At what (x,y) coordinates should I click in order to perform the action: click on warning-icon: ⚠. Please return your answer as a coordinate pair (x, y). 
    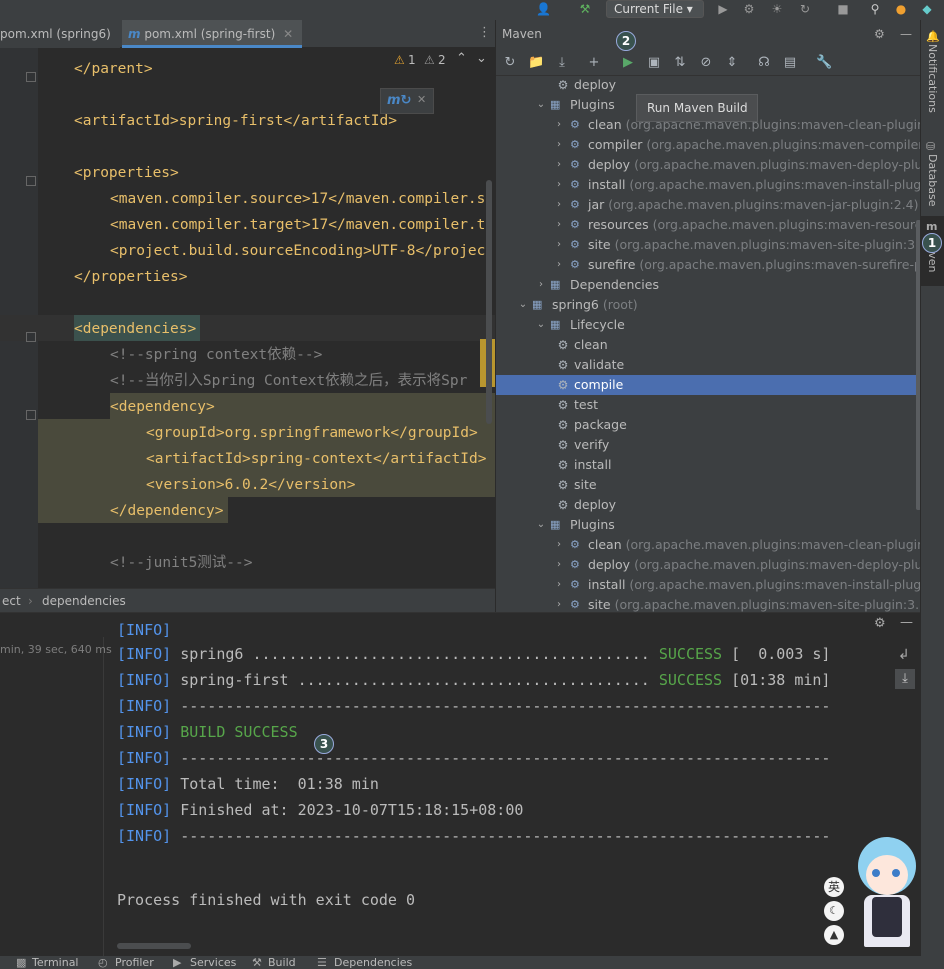
    Looking at the image, I should click on (399, 60).